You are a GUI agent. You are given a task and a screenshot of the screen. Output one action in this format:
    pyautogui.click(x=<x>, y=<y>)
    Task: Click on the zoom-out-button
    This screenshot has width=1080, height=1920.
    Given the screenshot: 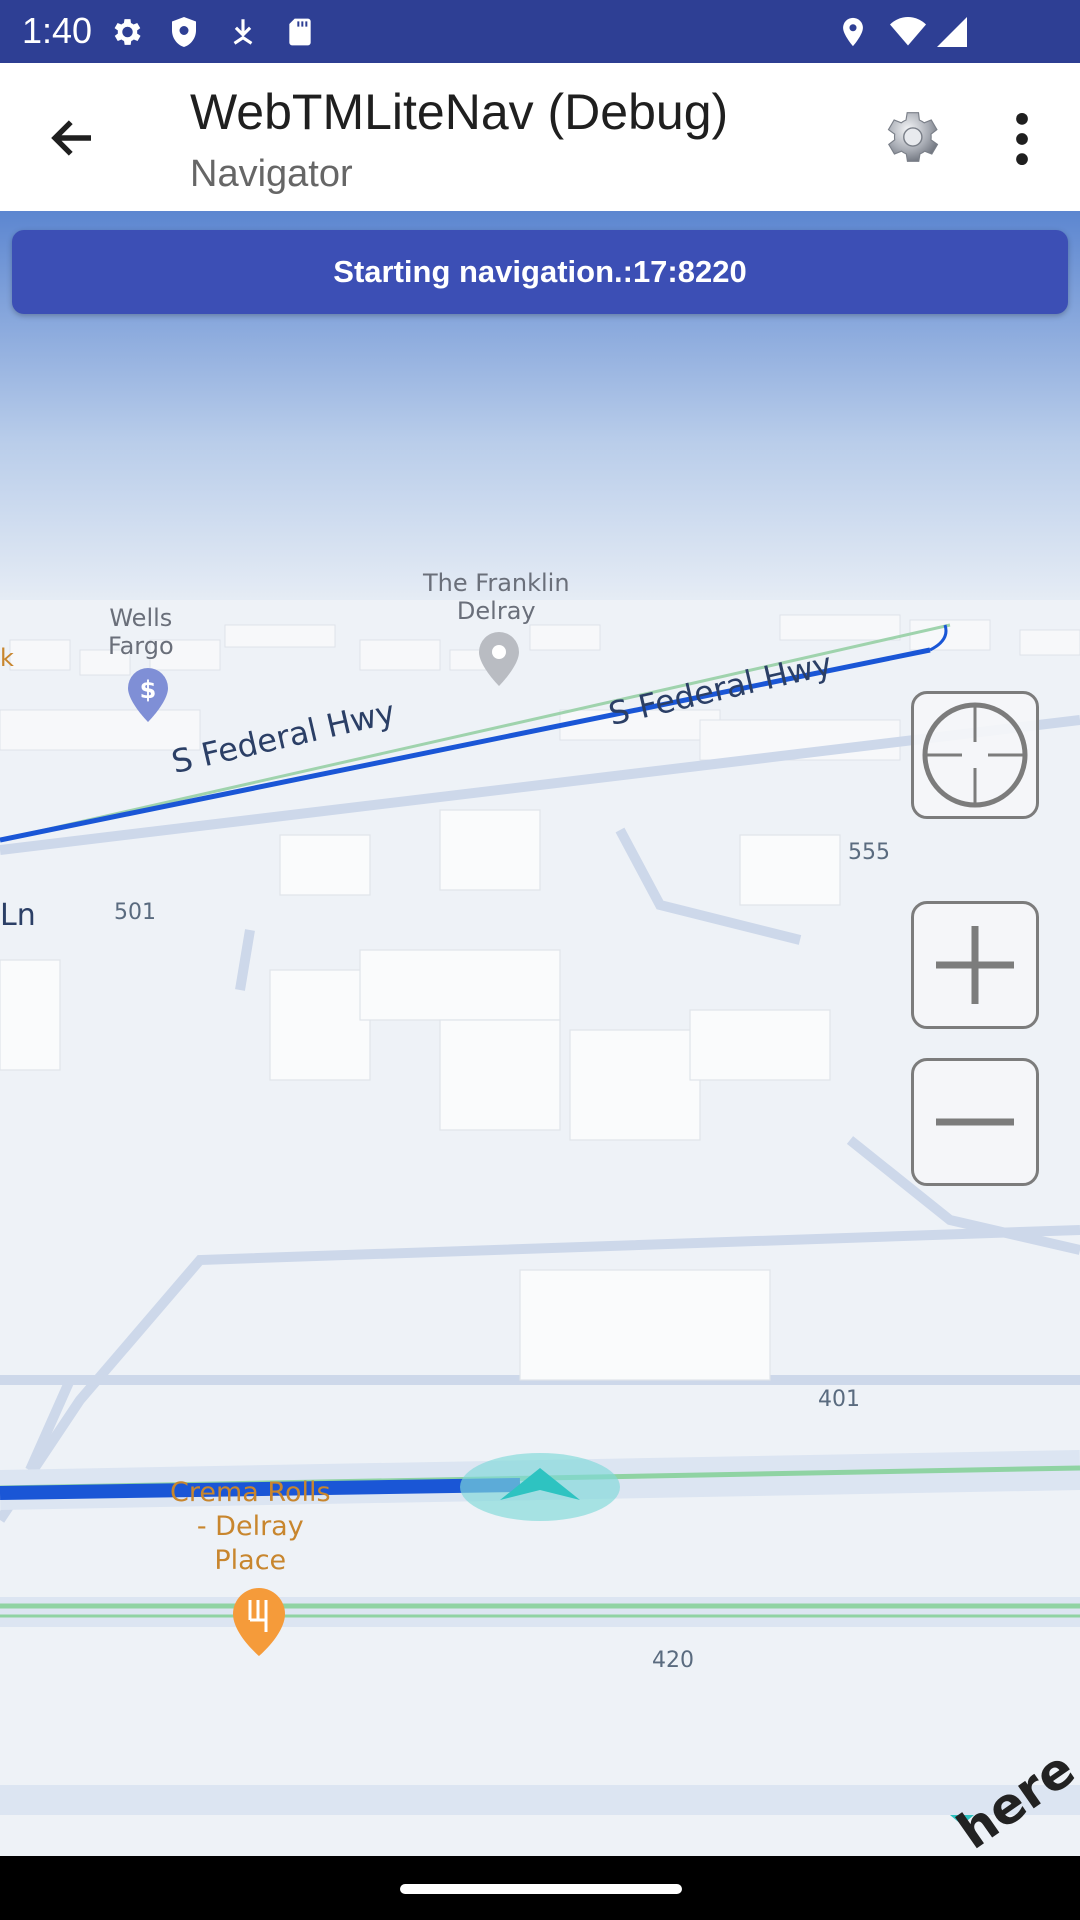 What is the action you would take?
    pyautogui.click(x=975, y=1122)
    